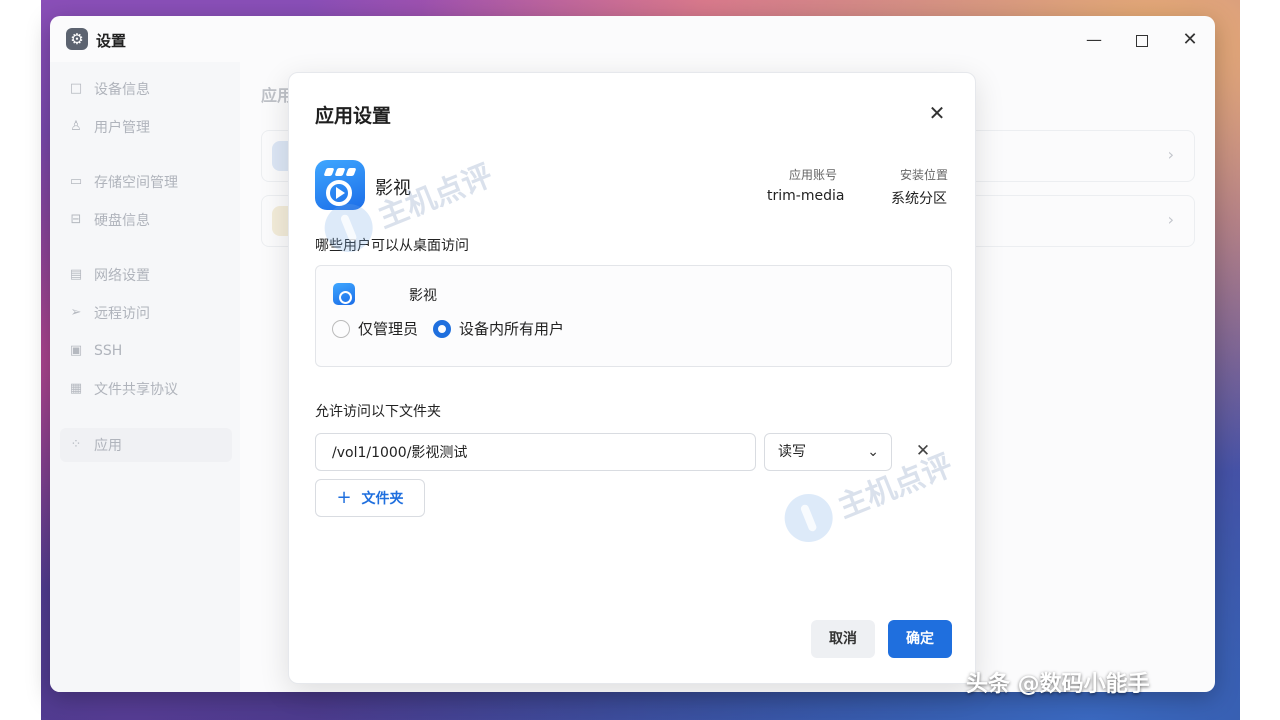 This screenshot has width=1280, height=720. Describe the element at coordinates (1190, 40) in the screenshot. I see `close-window-button: ✕` at that location.